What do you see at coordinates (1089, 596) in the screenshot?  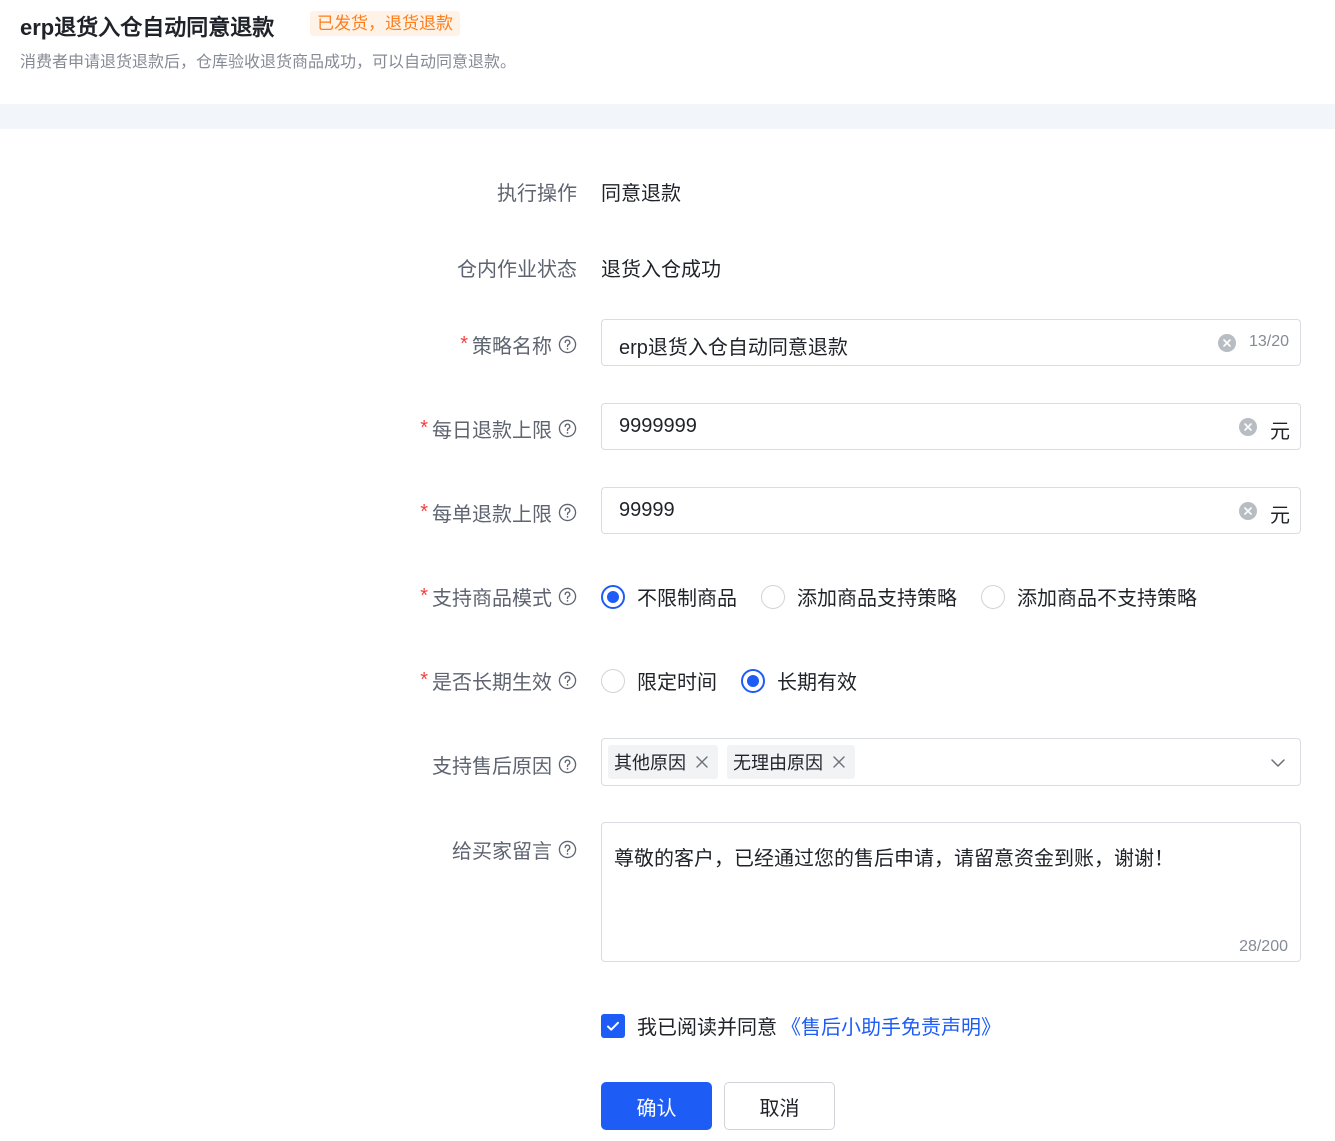 I see `radio-add-products-exclude: 添加商品不支持策略` at bounding box center [1089, 596].